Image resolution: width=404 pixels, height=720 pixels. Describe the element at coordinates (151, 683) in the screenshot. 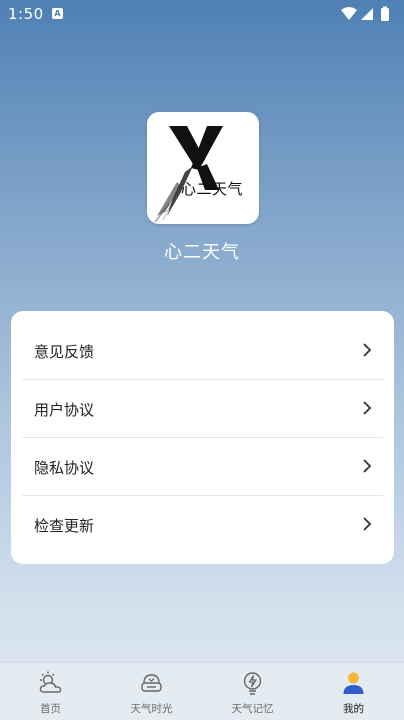

I see `weather-time-icon` at that location.